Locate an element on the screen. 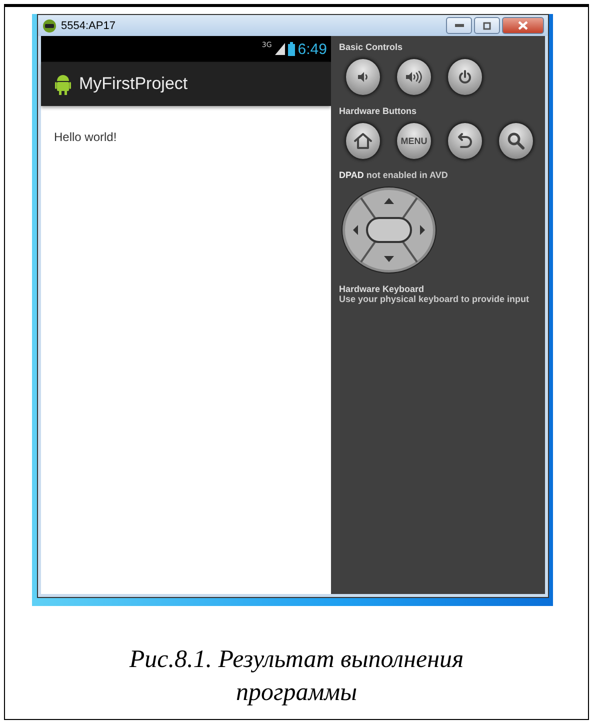 This screenshot has width=593, height=724. signal-icon is located at coordinates (279, 49).